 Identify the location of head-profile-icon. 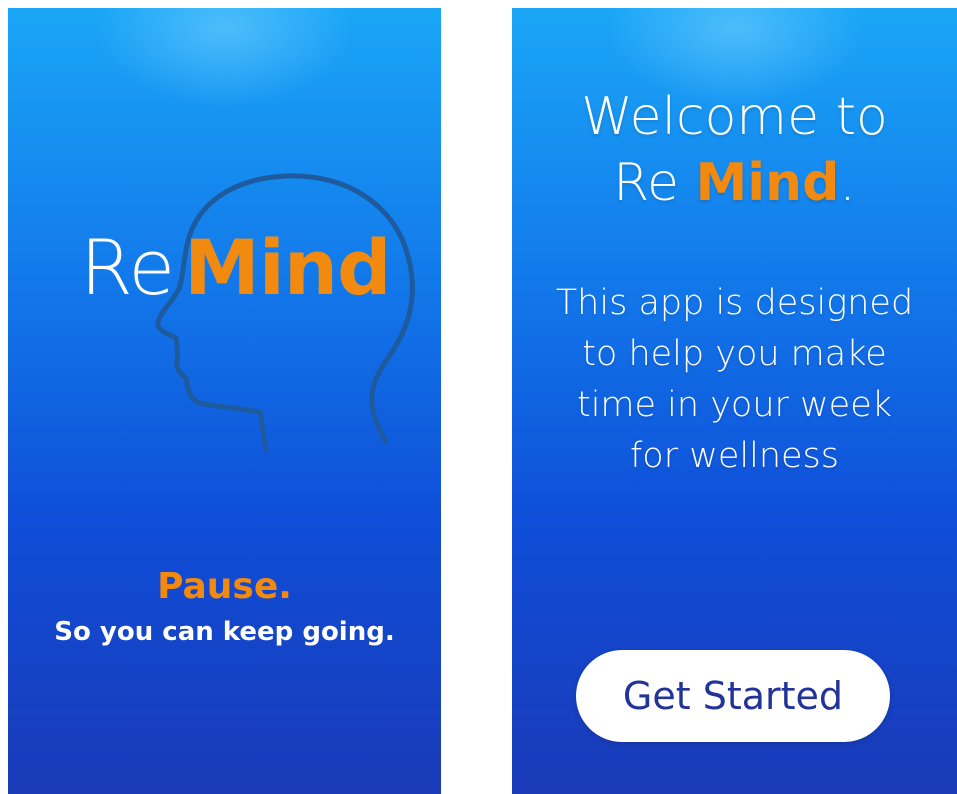
(285, 313).